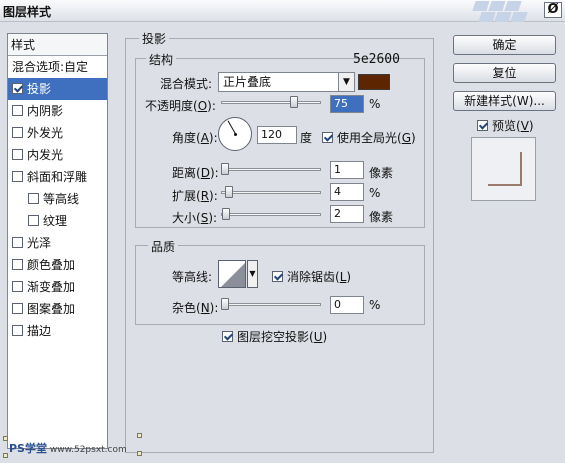  I want to click on spread-slider-track, so click(271, 192).